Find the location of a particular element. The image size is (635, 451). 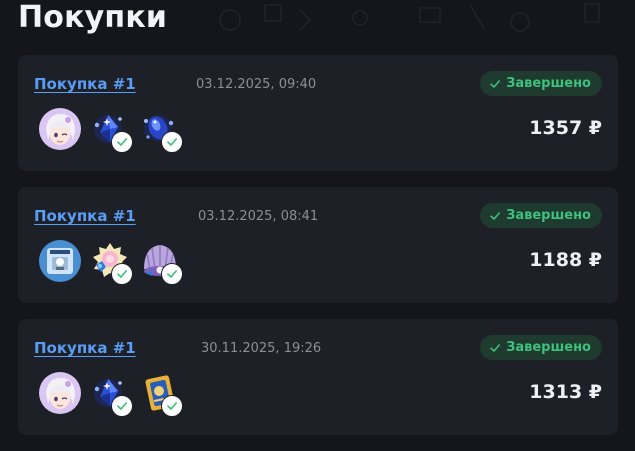

purchase-price: 1188 ₽ is located at coordinates (565, 260).